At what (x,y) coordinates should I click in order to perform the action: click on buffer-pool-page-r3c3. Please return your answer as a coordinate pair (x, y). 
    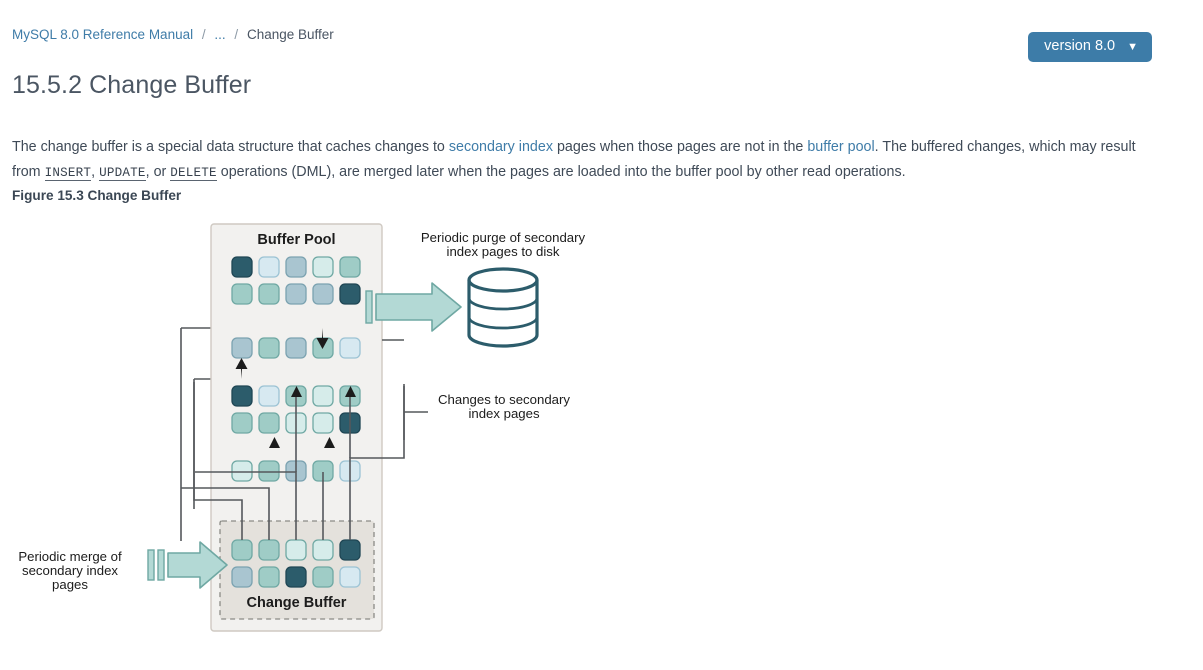
    Looking at the image, I should click on (296, 348).